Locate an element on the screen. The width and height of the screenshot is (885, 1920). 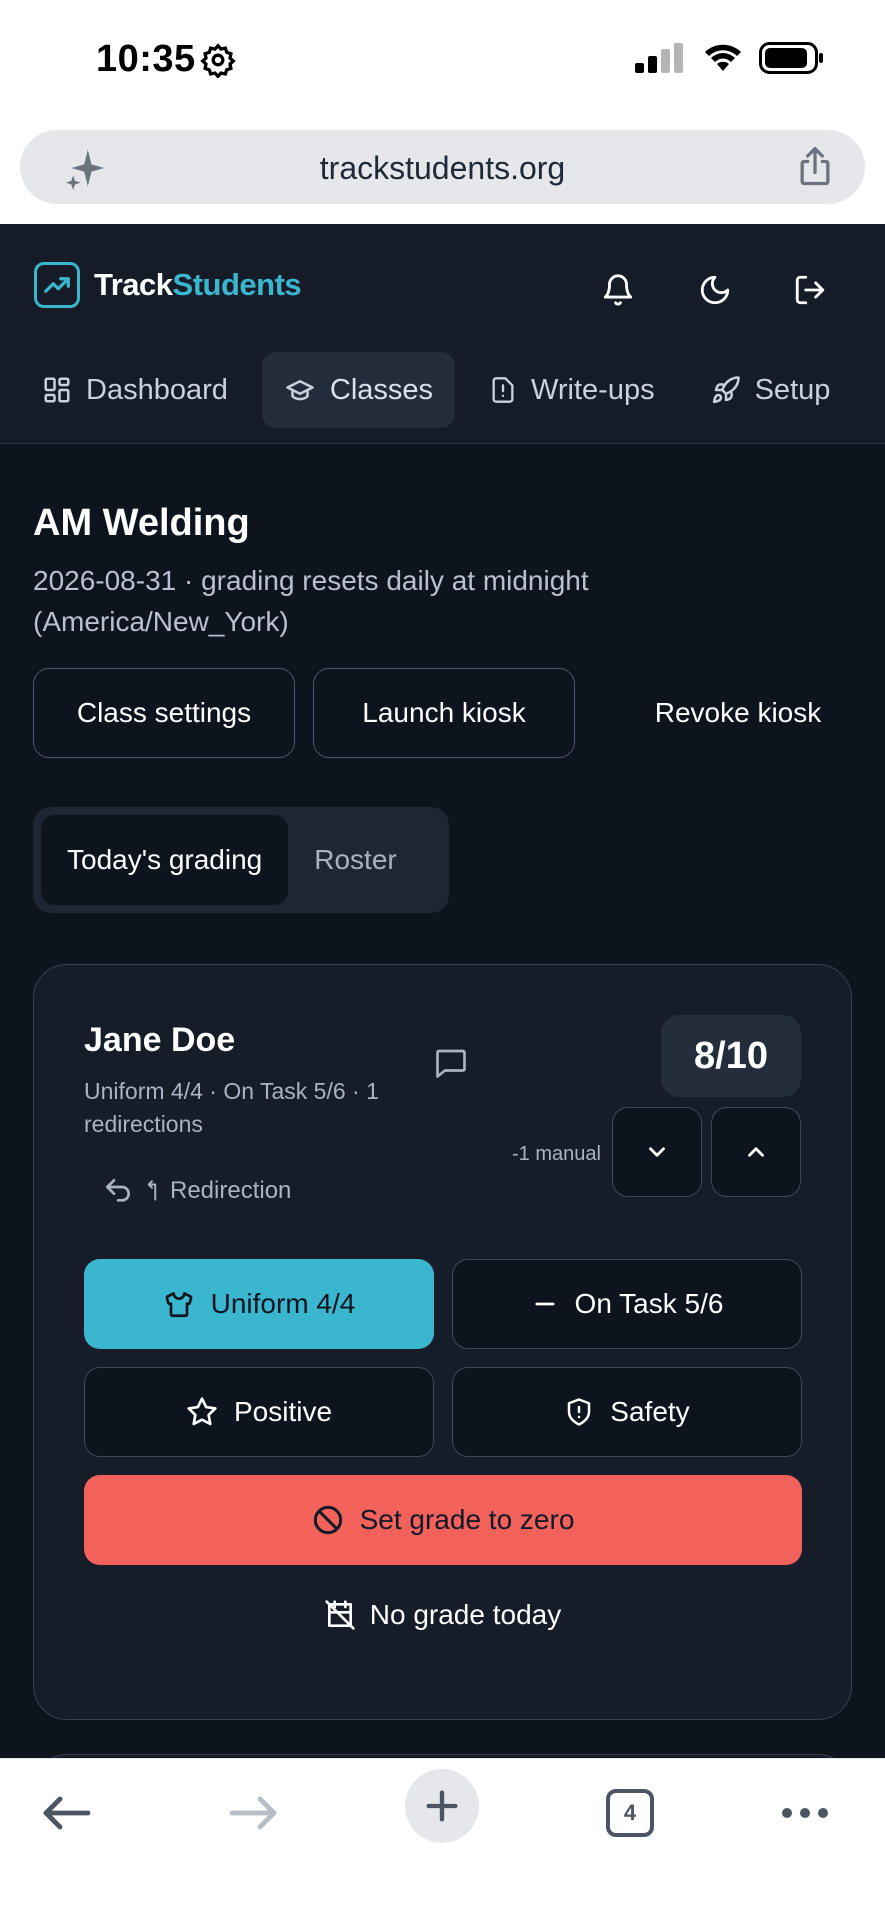
share-icon is located at coordinates (815, 167).